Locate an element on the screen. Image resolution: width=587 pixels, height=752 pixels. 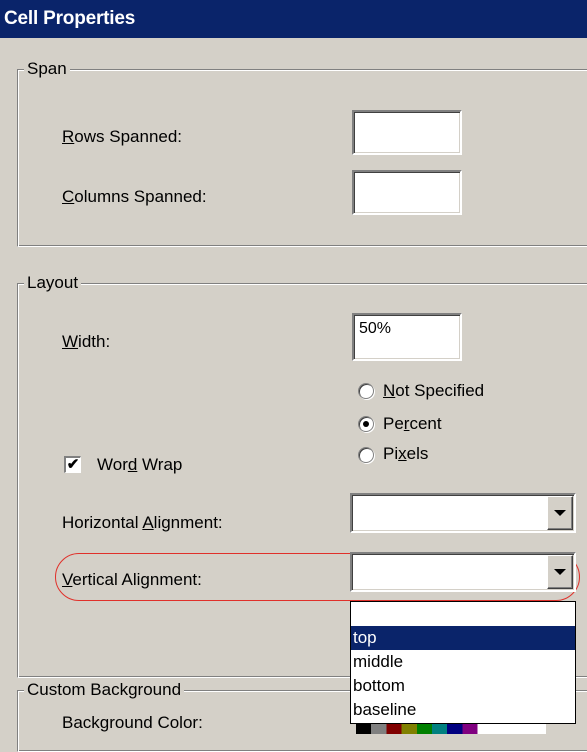
background-color-label: Background Color: is located at coordinates (132, 722).